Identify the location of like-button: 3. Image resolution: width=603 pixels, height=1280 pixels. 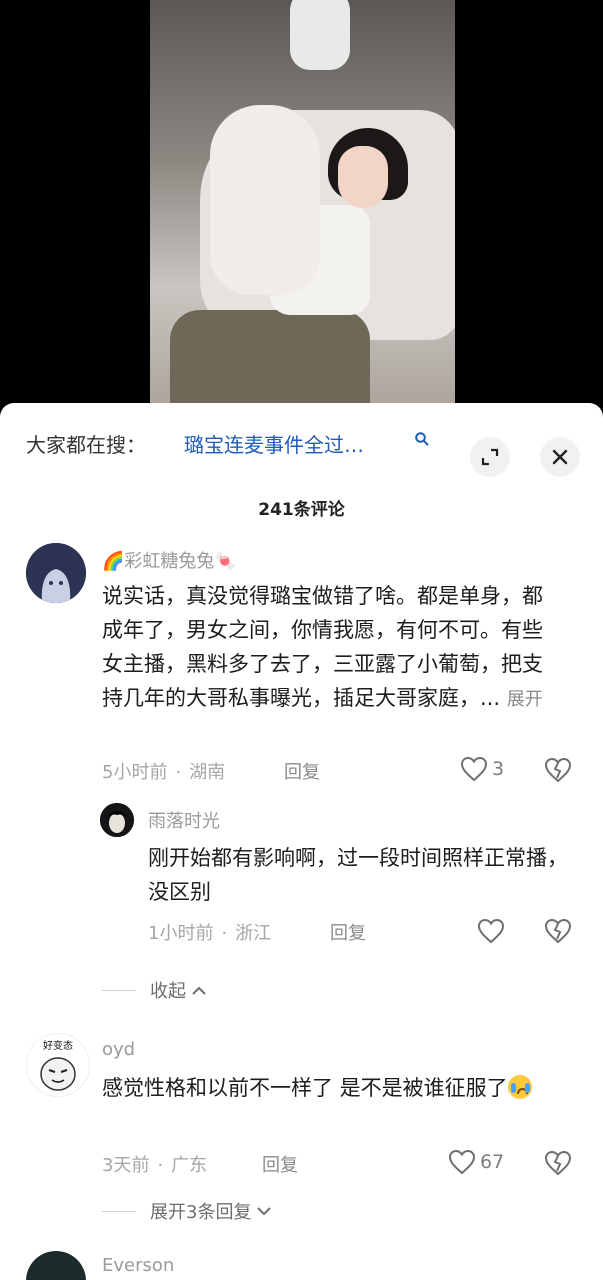
(482, 769).